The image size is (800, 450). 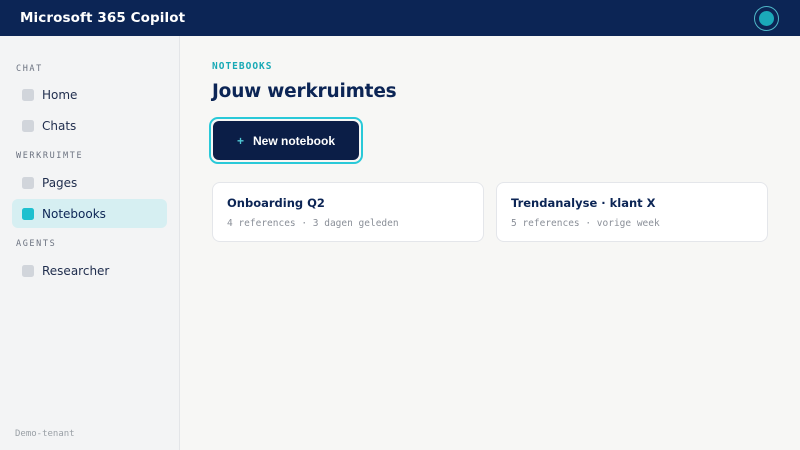 I want to click on page-eyebrow: NOTEBOOKS, so click(x=242, y=66).